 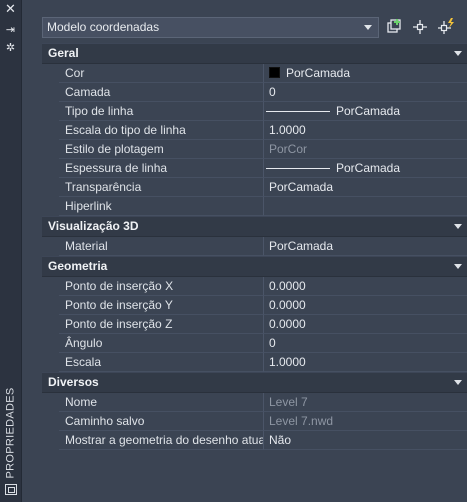 I want to click on property-label: Material, so click(x=161, y=246).